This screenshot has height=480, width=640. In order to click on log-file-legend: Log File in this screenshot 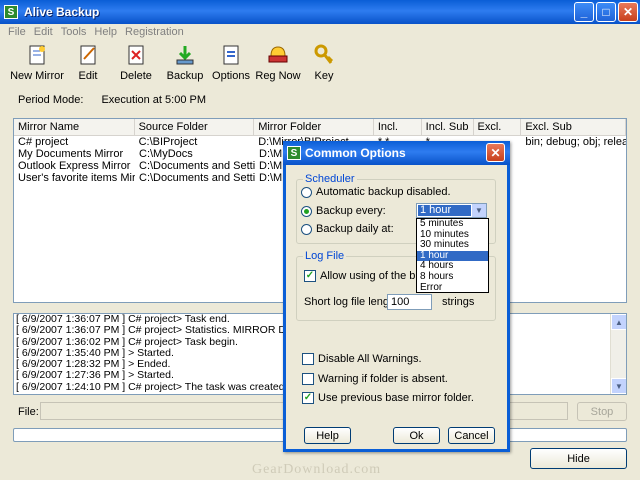, I will do `click(325, 256)`.